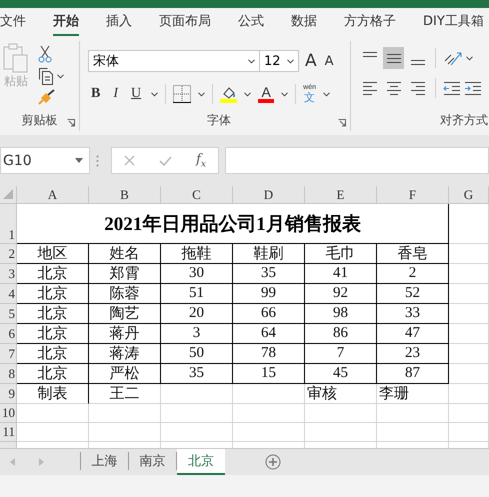 This screenshot has height=497, width=489. I want to click on row-number: 4, so click(8, 294).